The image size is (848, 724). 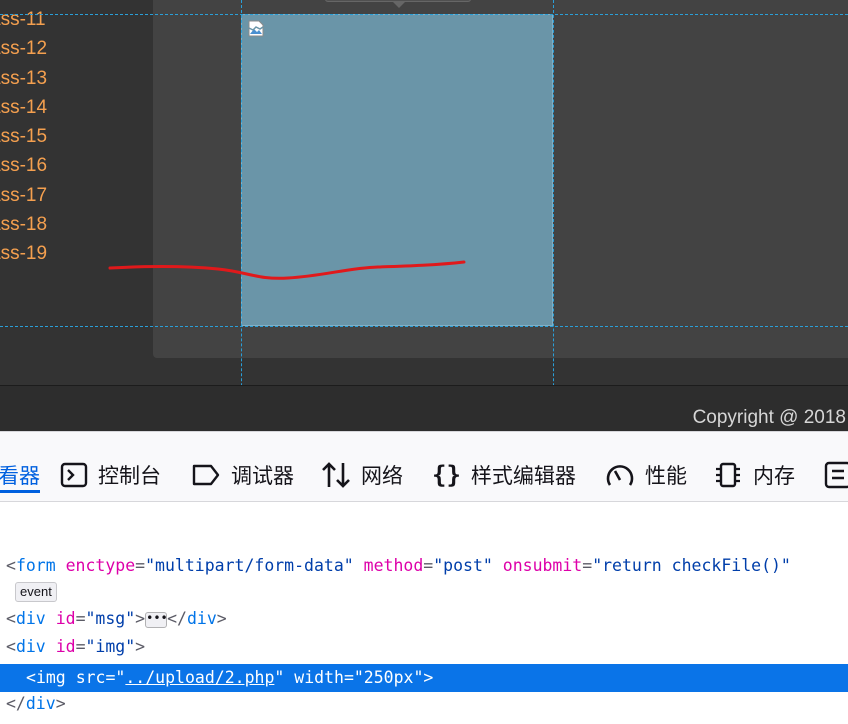 I want to click on tab-label: 内存, so click(x=774, y=476).